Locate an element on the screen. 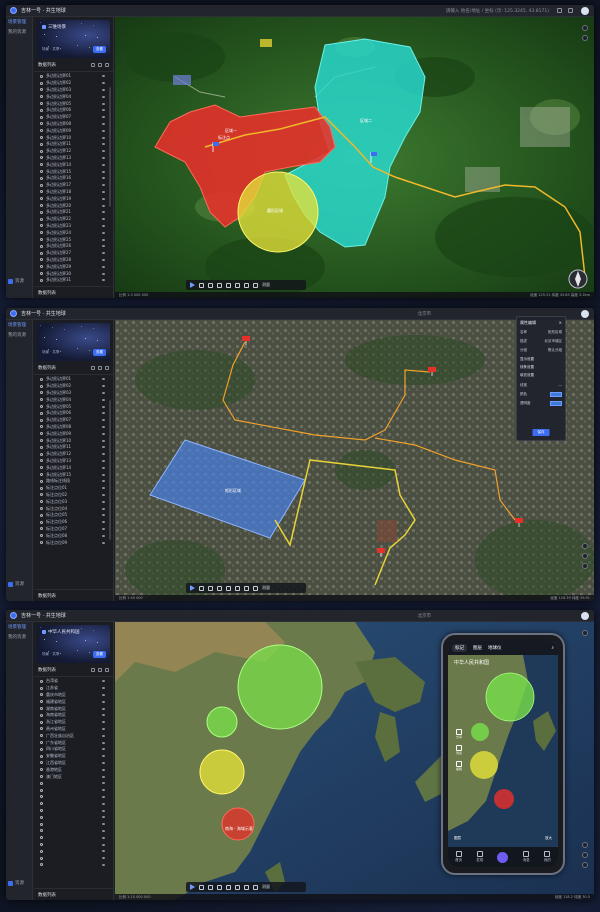 The width and height of the screenshot is (600, 912). phone-nav-profile: 我的 is located at coordinates (547, 857).